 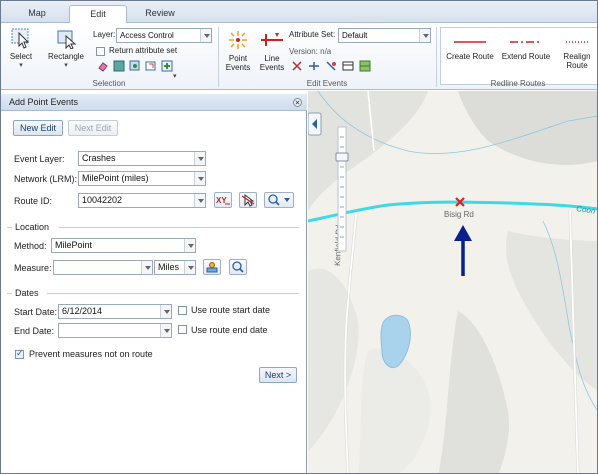 What do you see at coordinates (297, 66) in the screenshot?
I see `delete-event-icon` at bounding box center [297, 66].